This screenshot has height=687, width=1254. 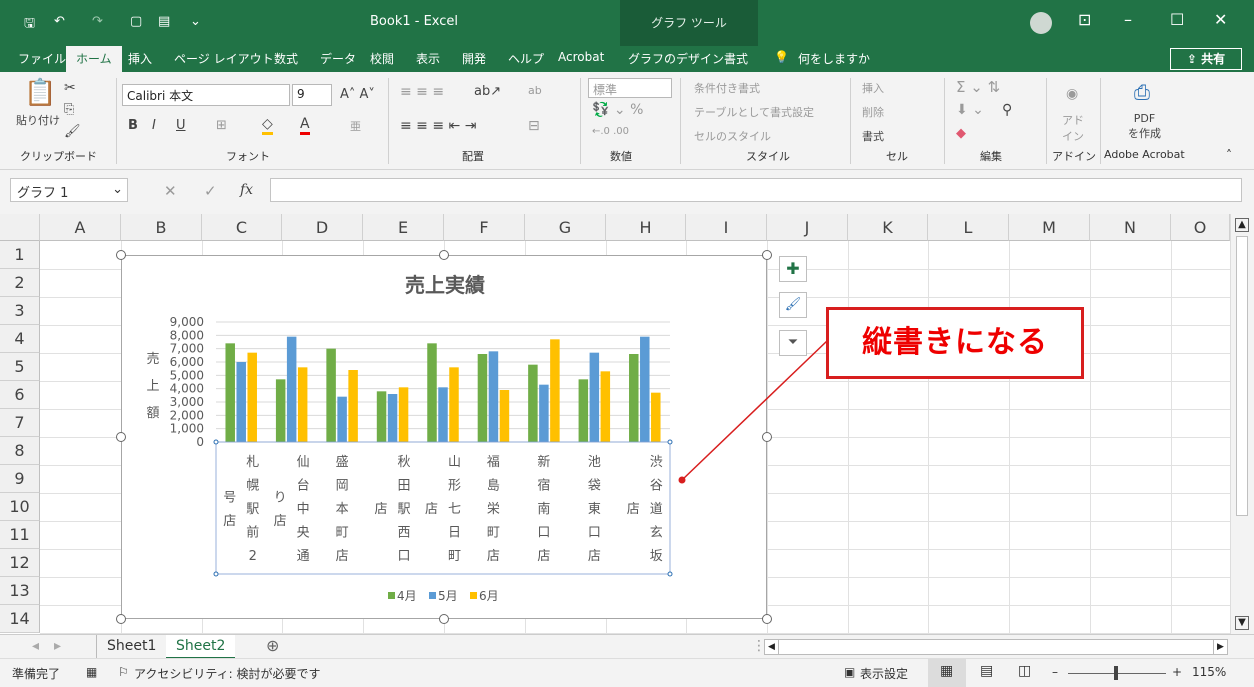 What do you see at coordinates (946, 671) in the screenshot?
I see `normal-view-icon: ▦` at bounding box center [946, 671].